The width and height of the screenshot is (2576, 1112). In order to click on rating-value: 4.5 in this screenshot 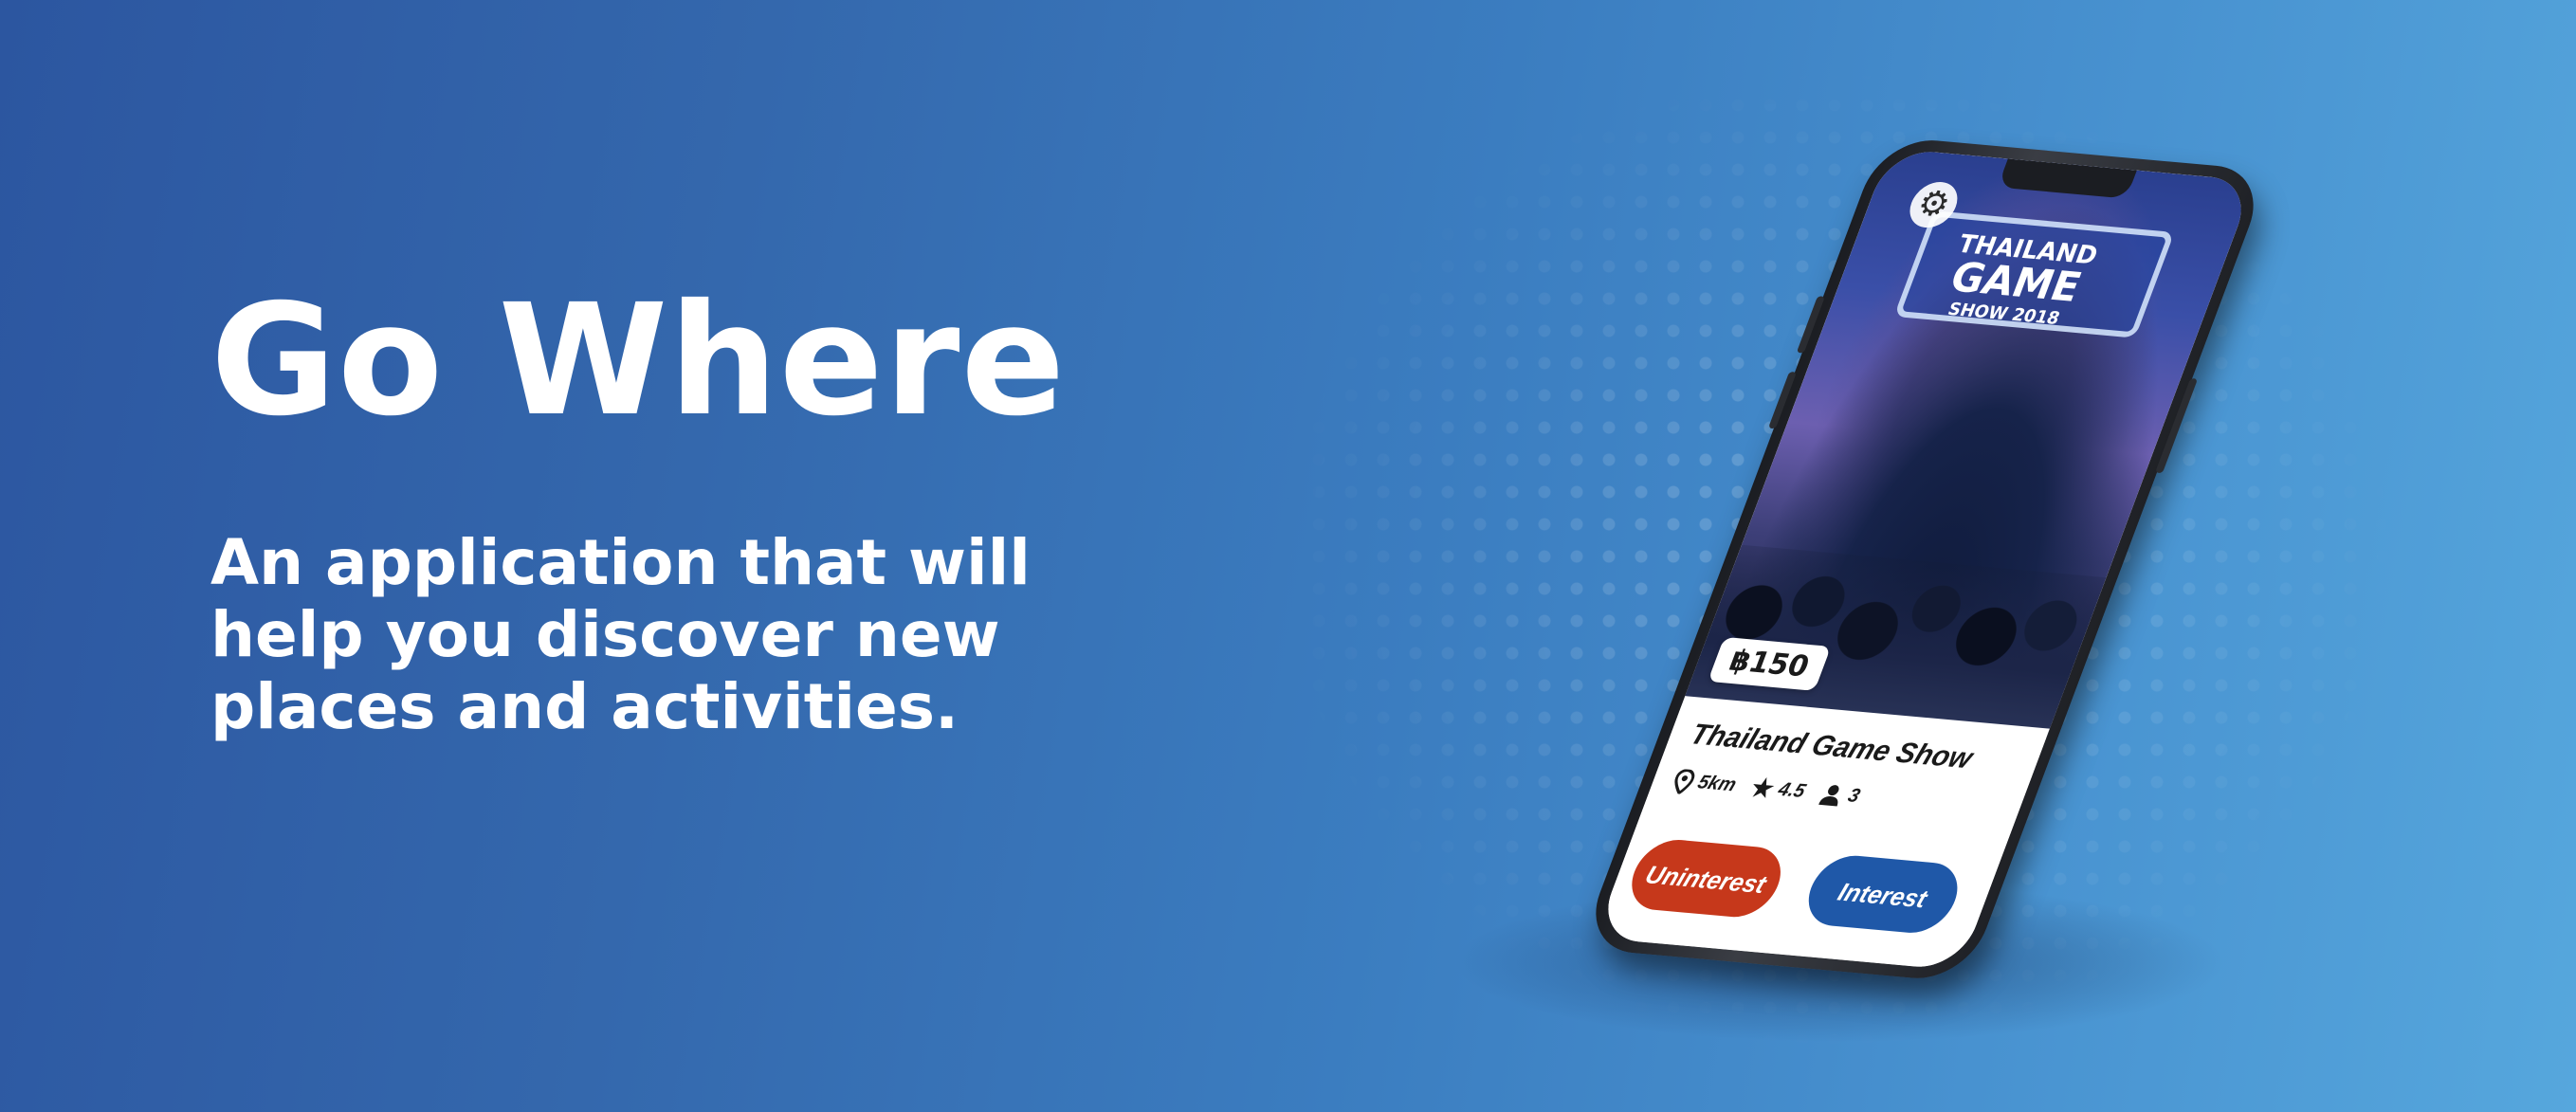, I will do `click(1792, 790)`.